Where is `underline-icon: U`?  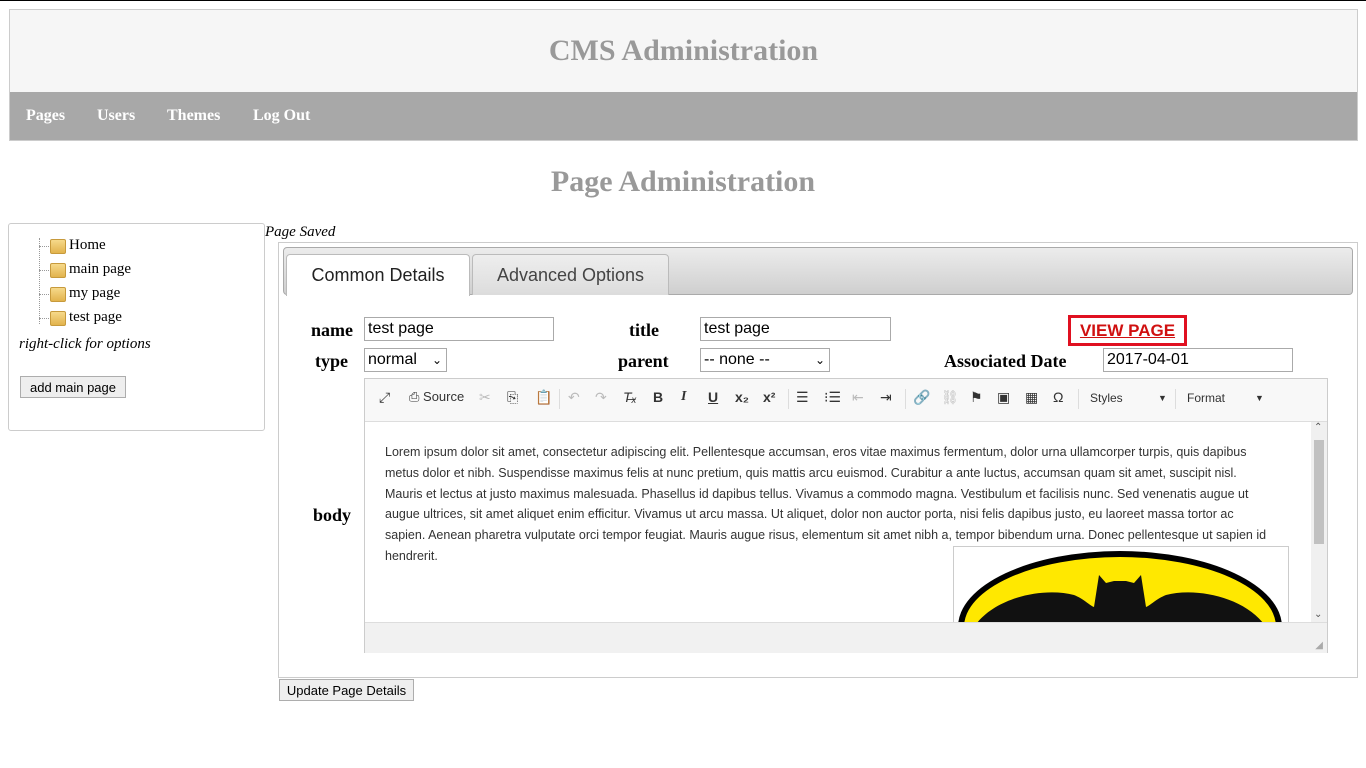 underline-icon: U is located at coordinates (713, 397).